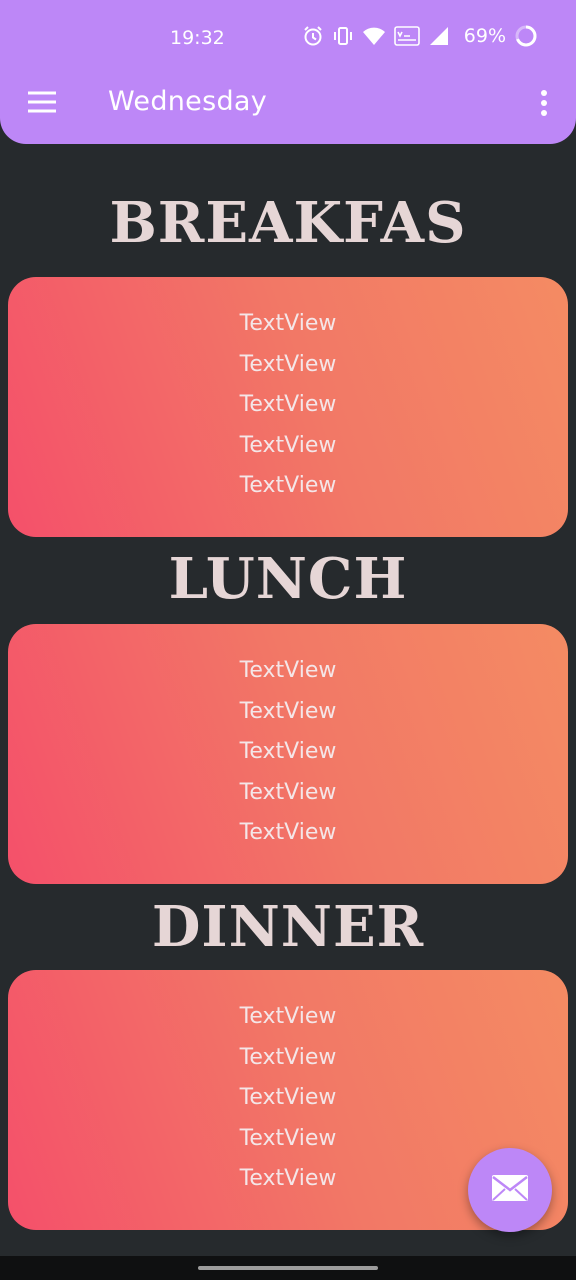 The height and width of the screenshot is (1280, 576). Describe the element at coordinates (42, 102) in the screenshot. I see `hamburger-menu-icon` at that location.